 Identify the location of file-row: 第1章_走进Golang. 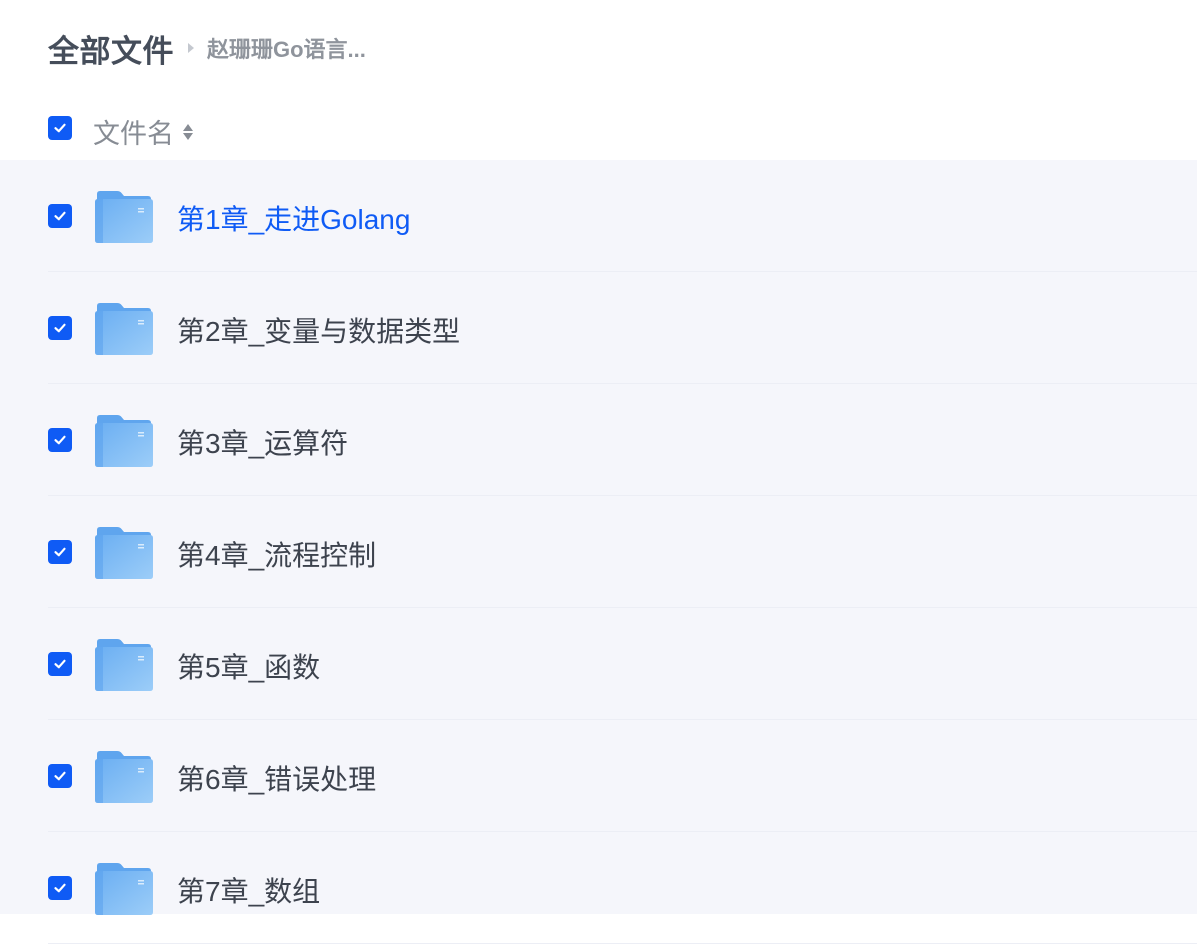
(598, 216).